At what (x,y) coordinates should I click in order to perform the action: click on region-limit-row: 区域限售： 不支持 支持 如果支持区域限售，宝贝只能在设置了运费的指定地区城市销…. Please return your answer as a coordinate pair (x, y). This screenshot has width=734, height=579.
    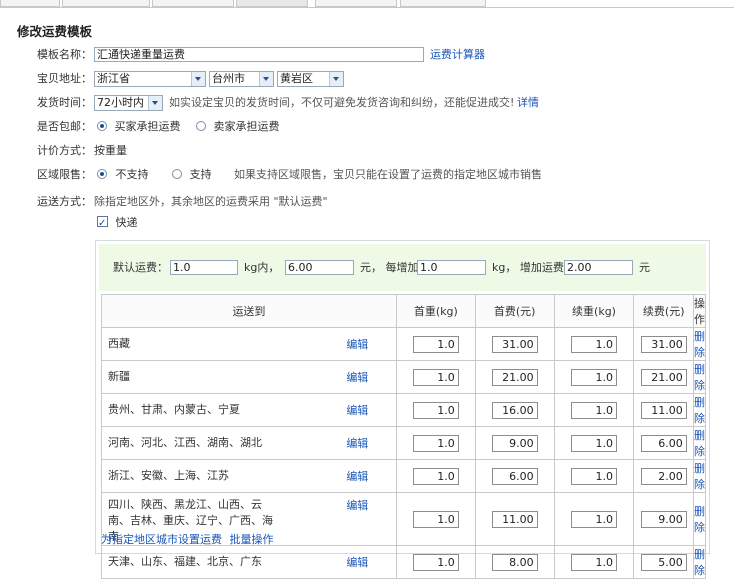
    Looking at the image, I should click on (367, 175).